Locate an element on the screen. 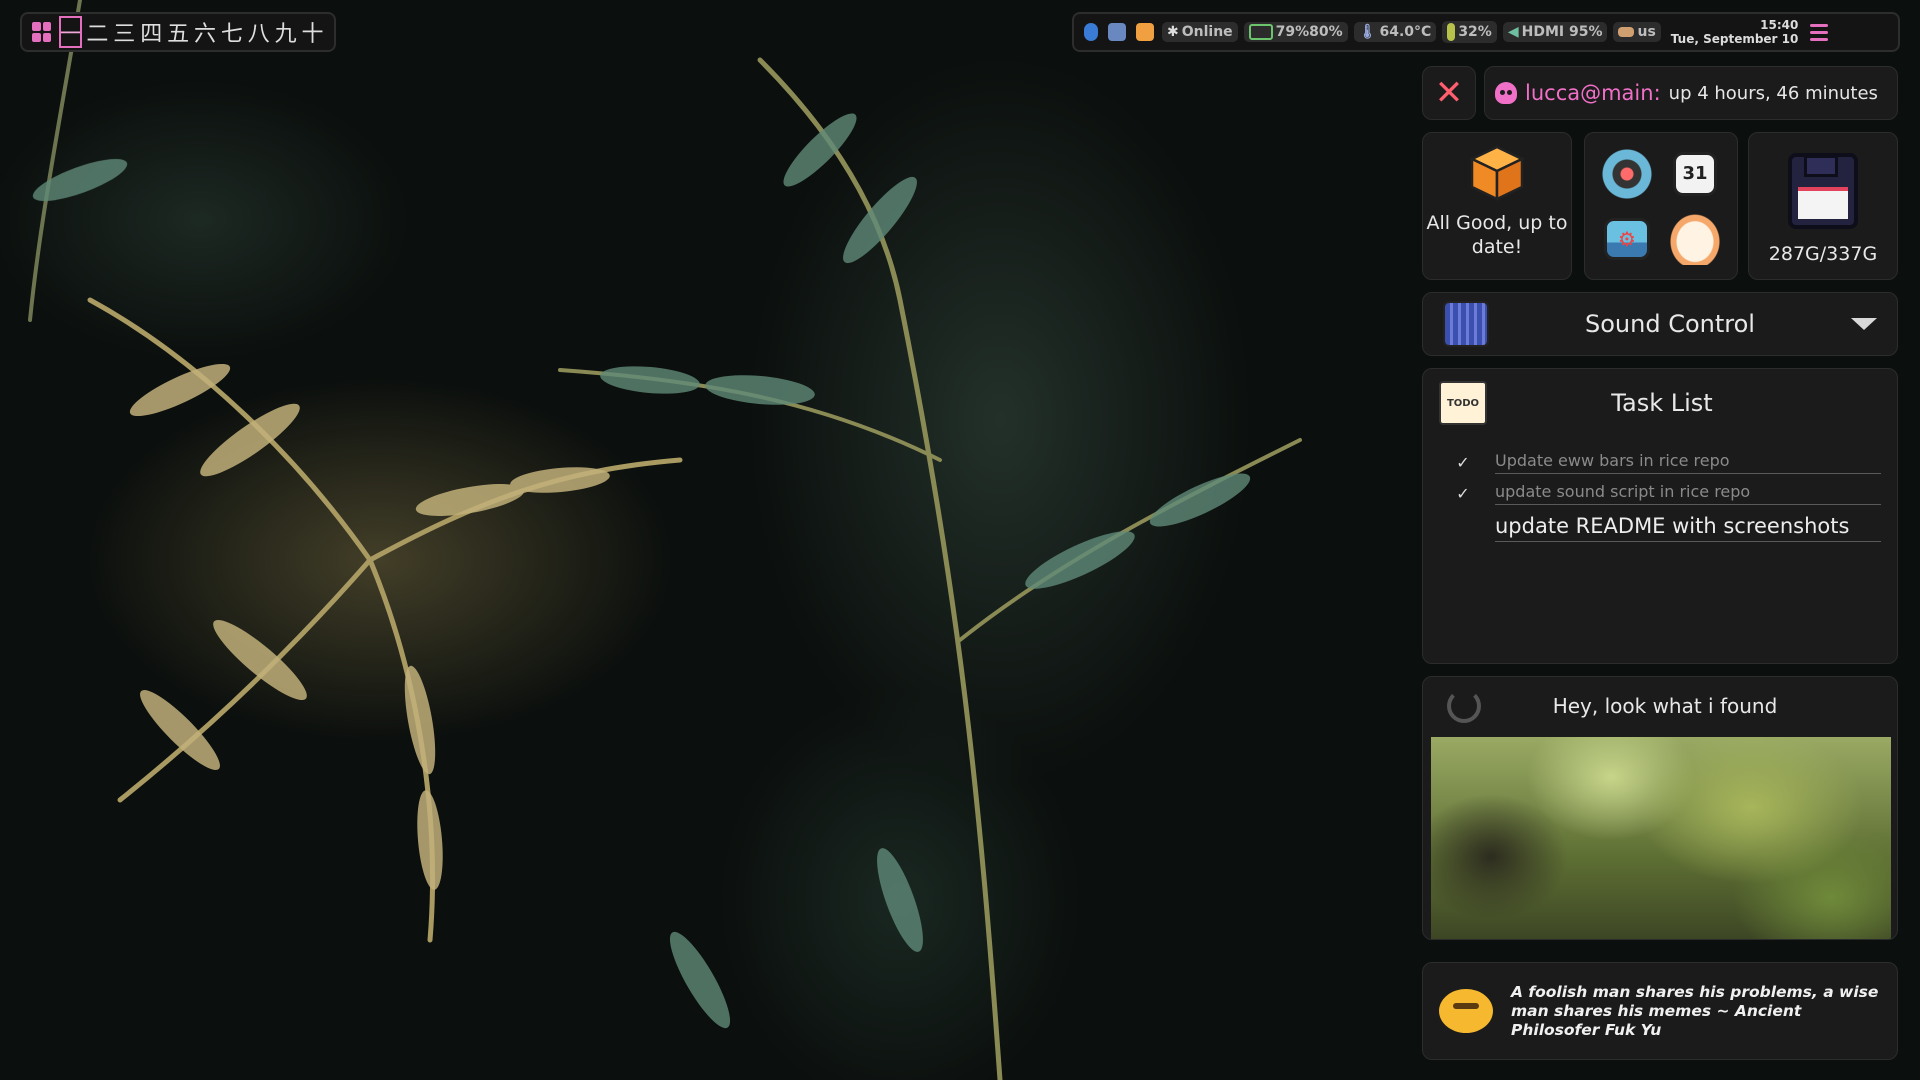 The image size is (1920, 1080). task-item: ✓ Update eww bars in rice repo is located at coordinates (1660, 462).